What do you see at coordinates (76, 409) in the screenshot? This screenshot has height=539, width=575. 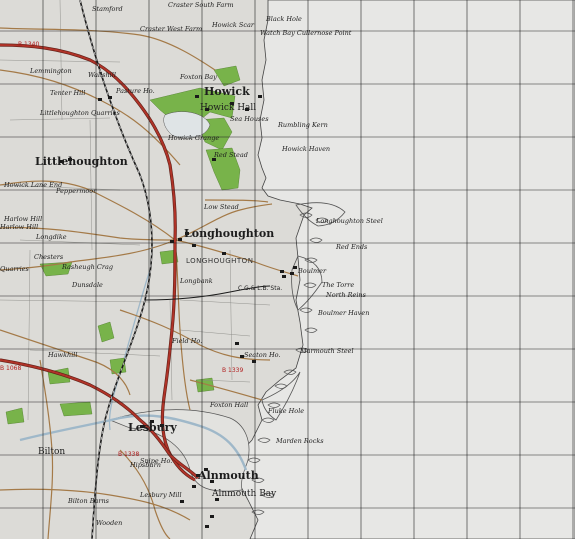 I see `woodland` at bounding box center [76, 409].